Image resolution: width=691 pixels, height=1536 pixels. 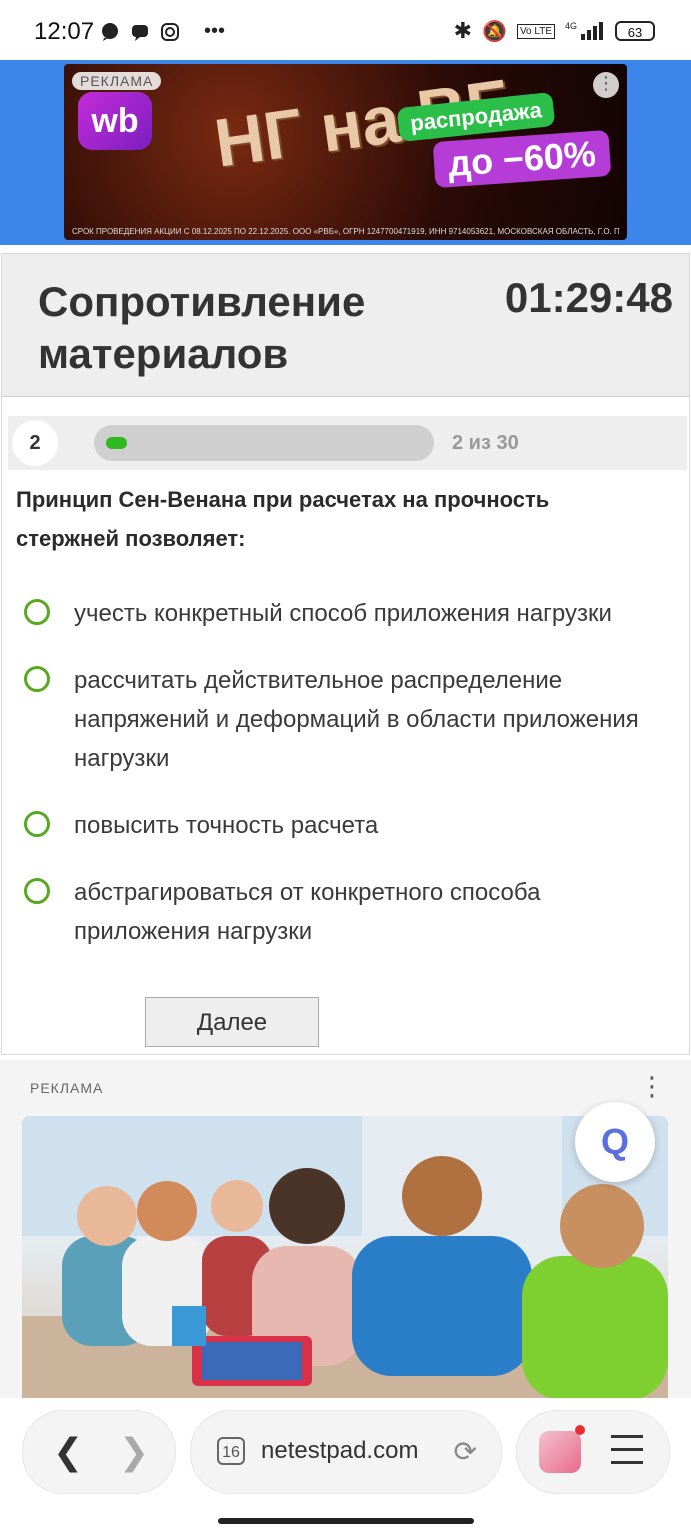 I want to click on battery-icon: 63, so click(x=635, y=31).